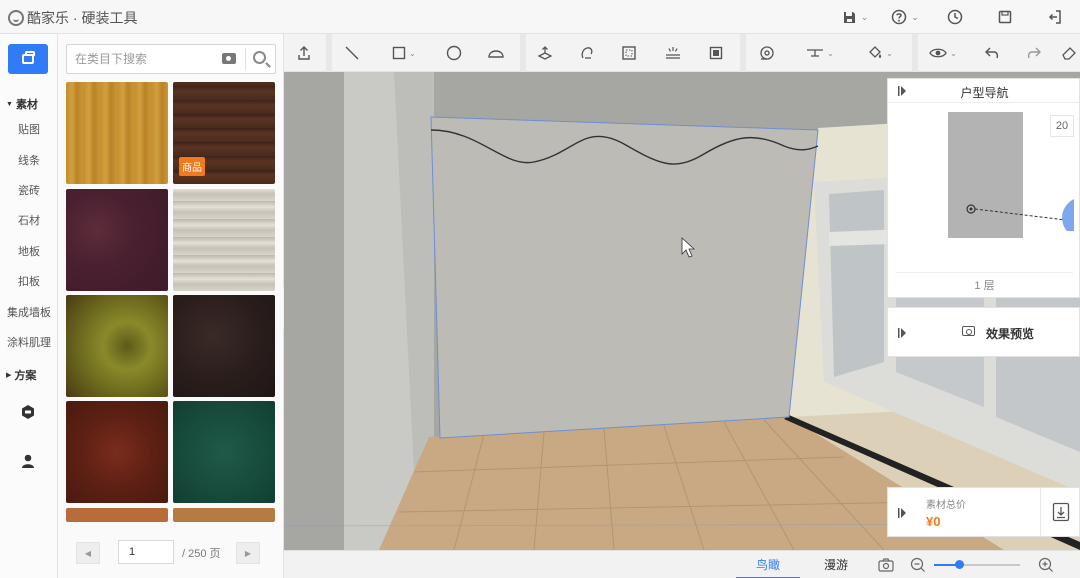  Describe the element at coordinates (938, 53) in the screenshot. I see `eye-icon` at that location.